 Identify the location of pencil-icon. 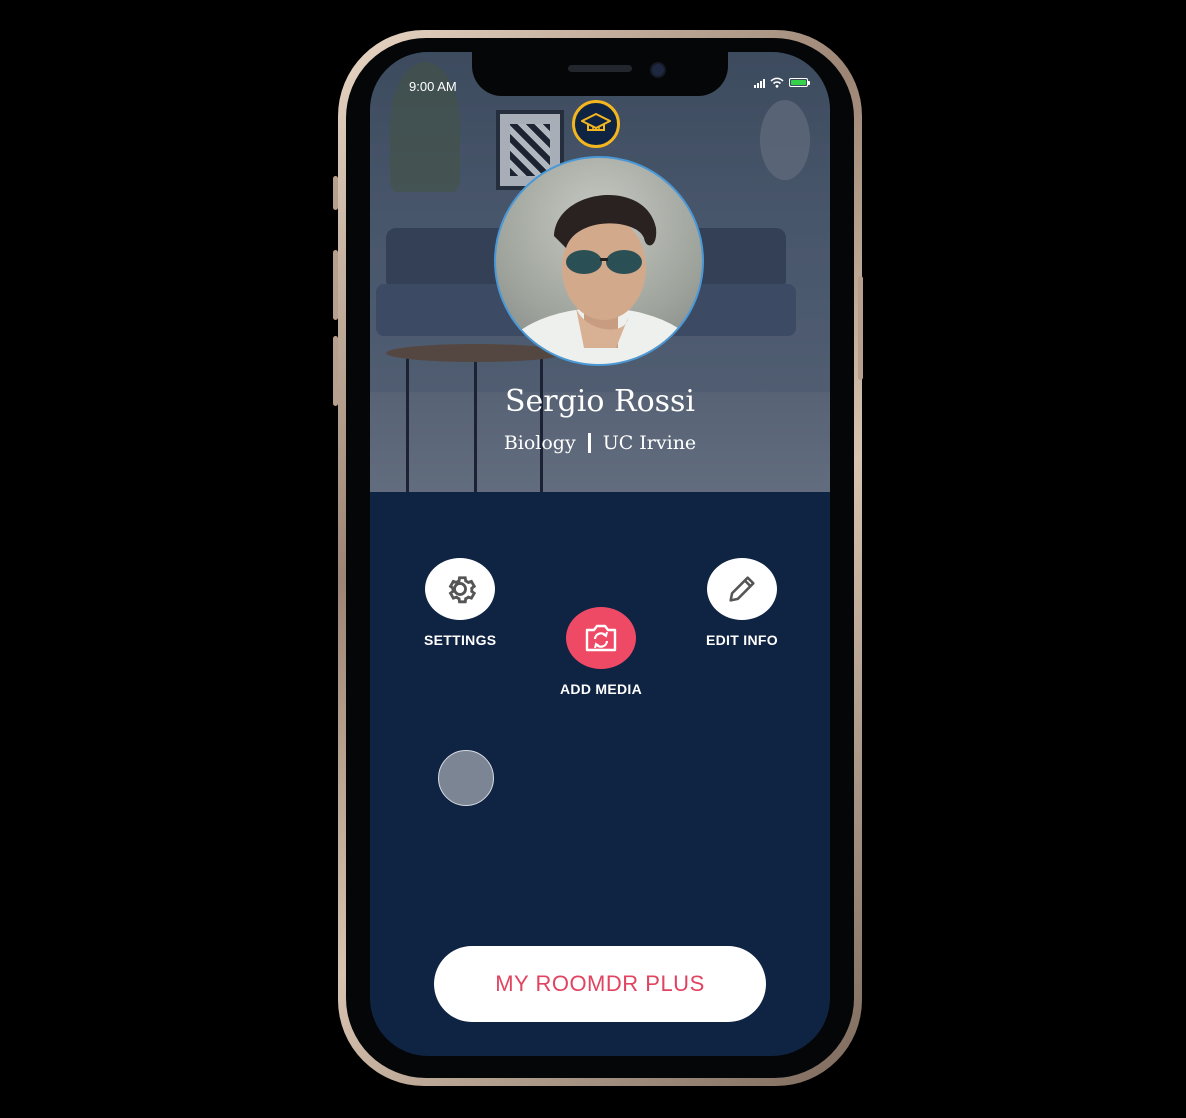
(742, 589).